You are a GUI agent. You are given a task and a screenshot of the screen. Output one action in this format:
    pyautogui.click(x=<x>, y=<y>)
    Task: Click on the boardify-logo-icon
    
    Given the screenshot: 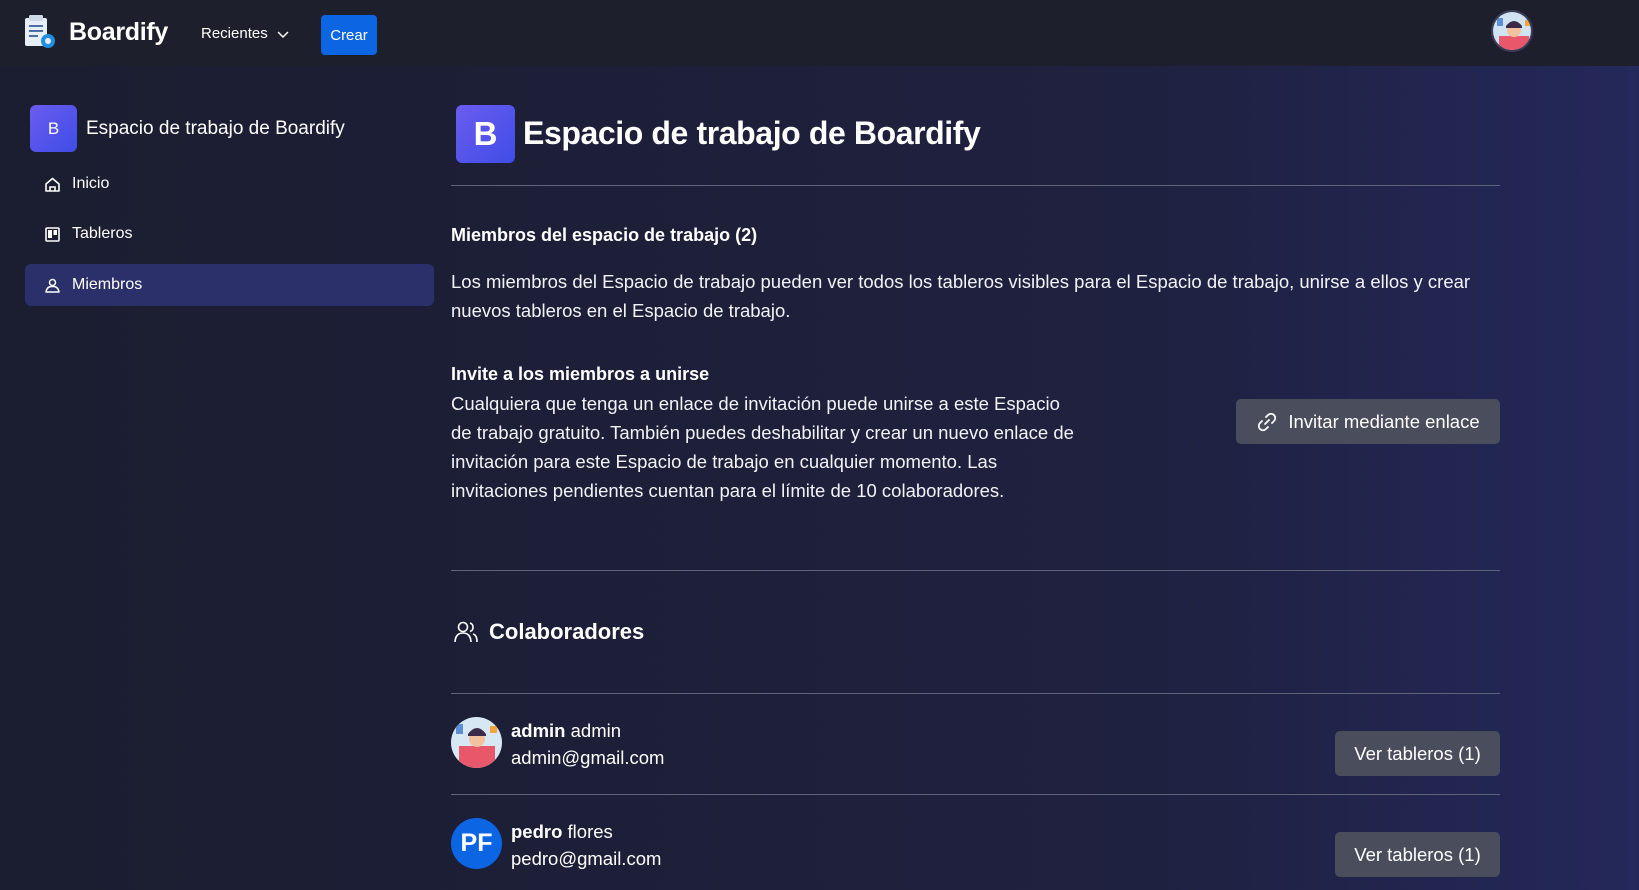 What is the action you would take?
    pyautogui.click(x=40, y=32)
    